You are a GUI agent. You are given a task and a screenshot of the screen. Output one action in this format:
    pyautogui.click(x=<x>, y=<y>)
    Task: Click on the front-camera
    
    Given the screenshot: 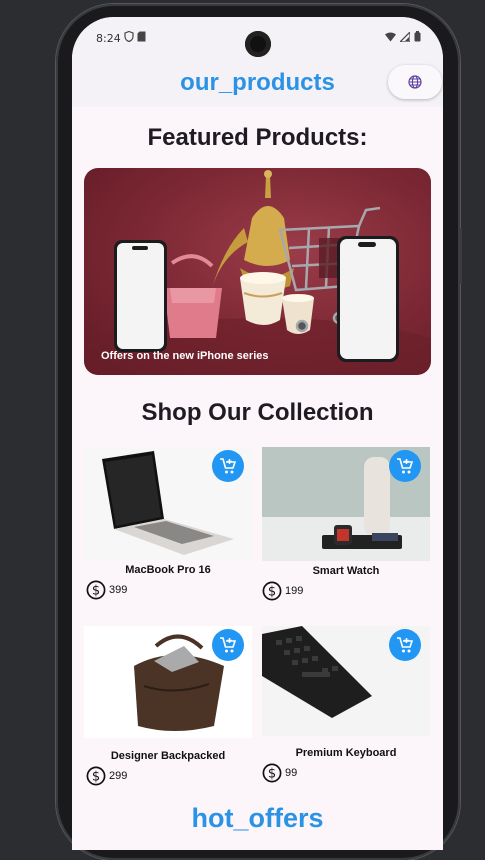 What is the action you would take?
    pyautogui.click(x=258, y=44)
    